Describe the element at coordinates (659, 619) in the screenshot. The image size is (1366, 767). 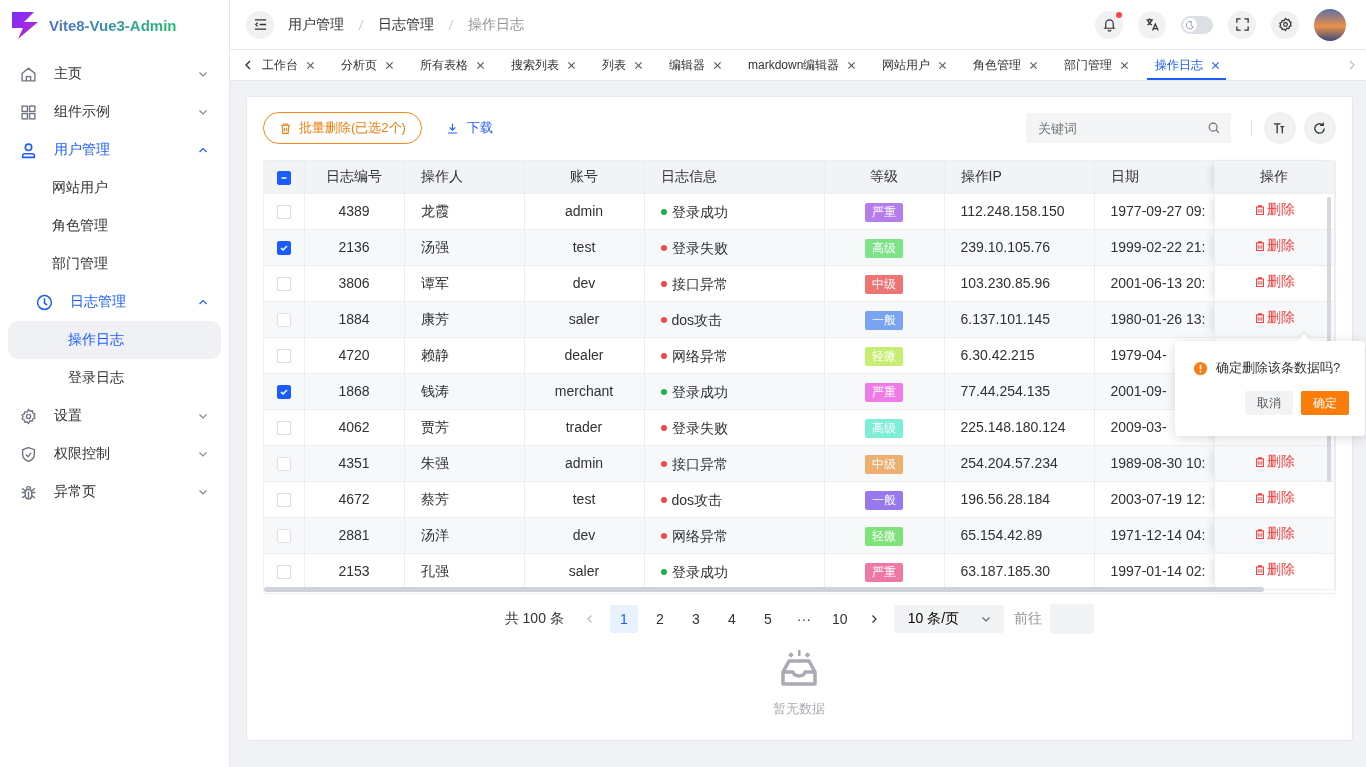
I see `page-button: 2` at that location.